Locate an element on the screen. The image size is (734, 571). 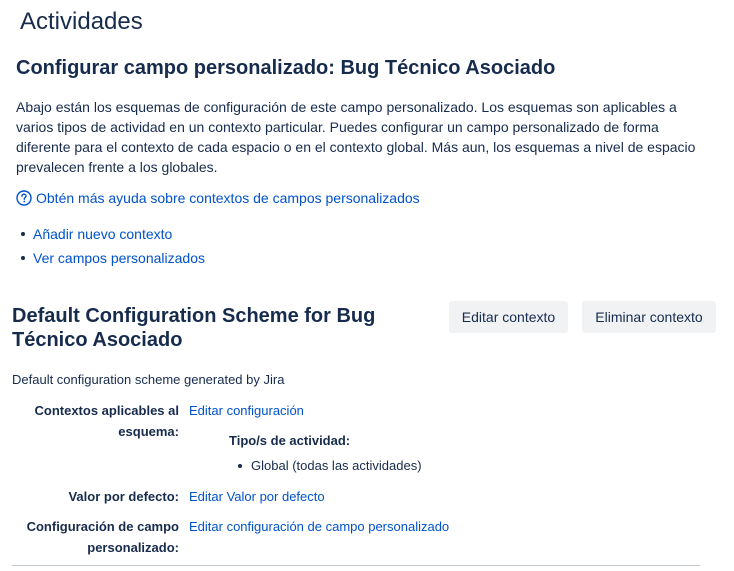
divider is located at coordinates (356, 565).